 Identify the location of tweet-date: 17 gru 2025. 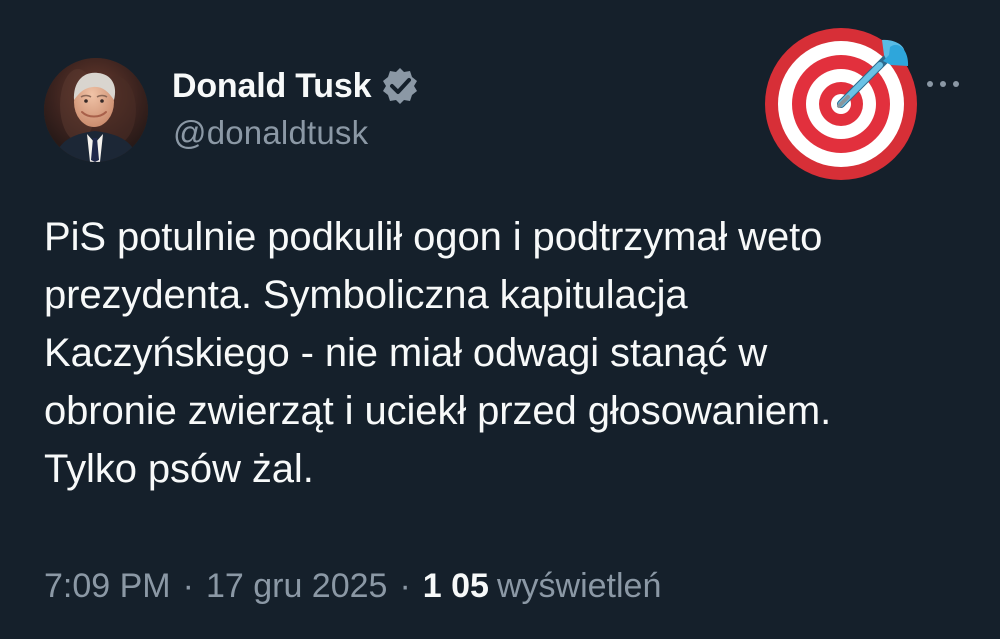
(297, 586).